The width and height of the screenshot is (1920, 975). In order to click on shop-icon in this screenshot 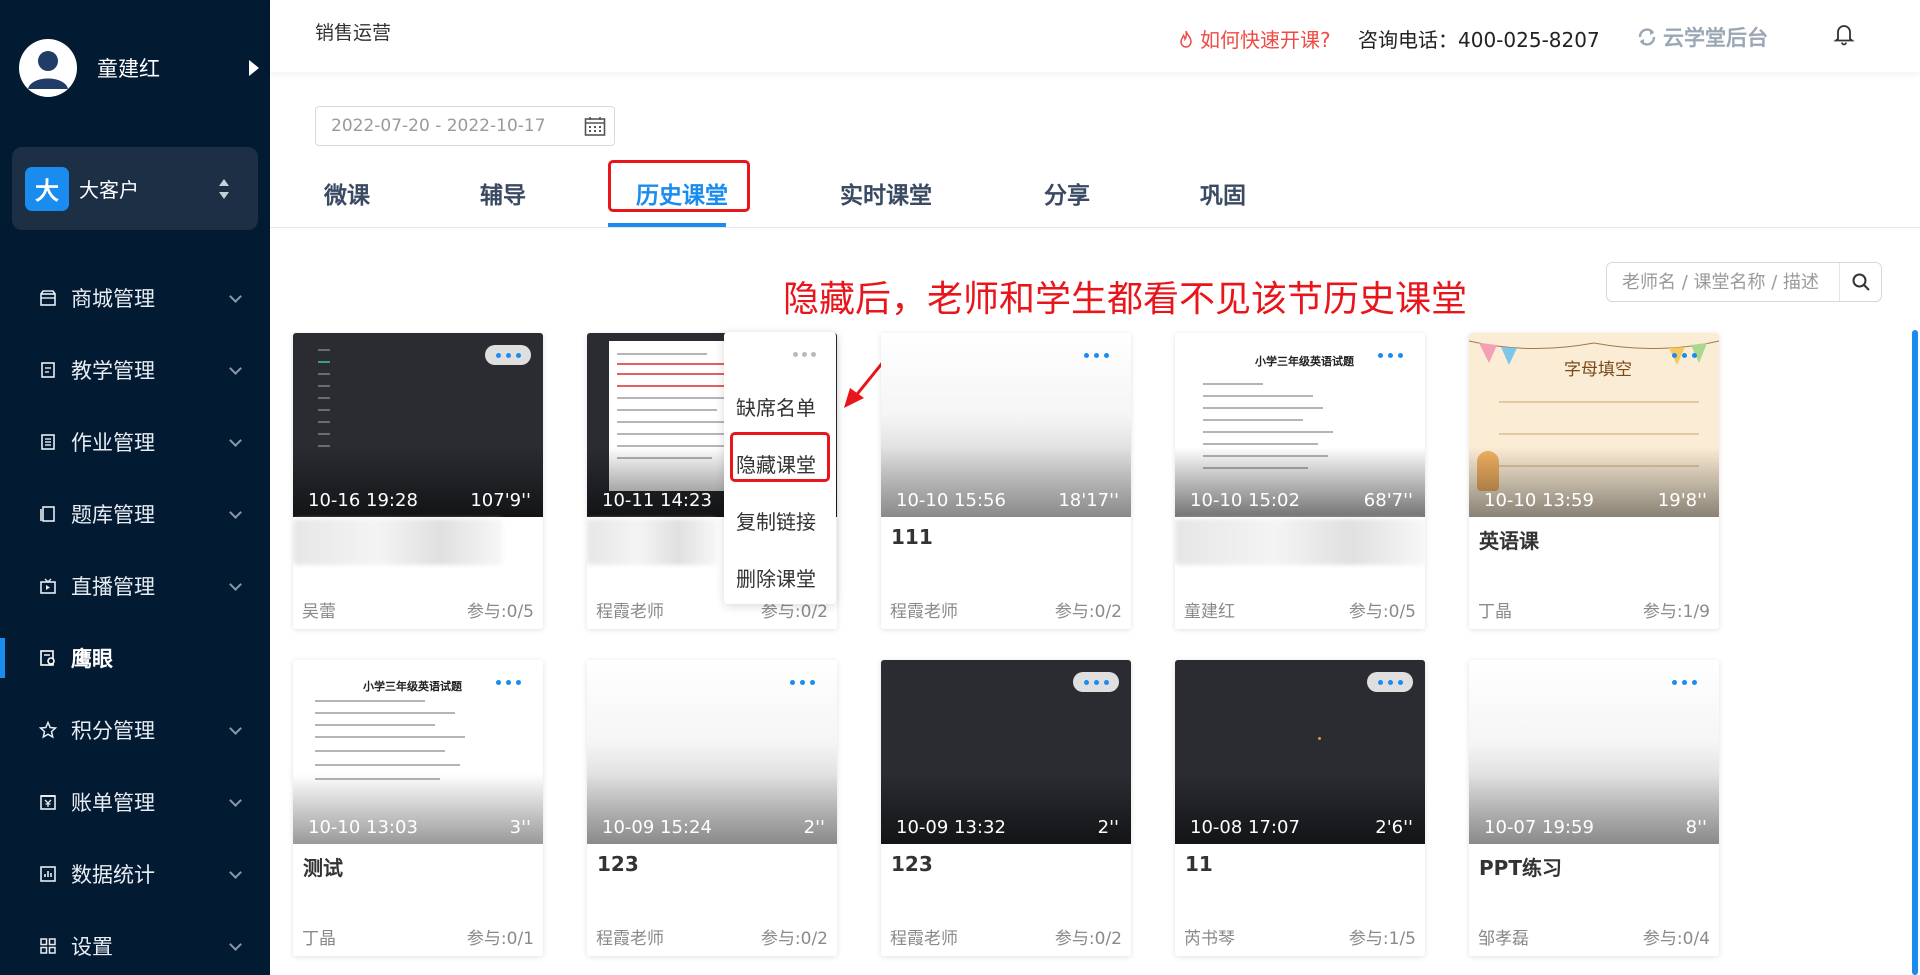, I will do `click(48, 298)`.